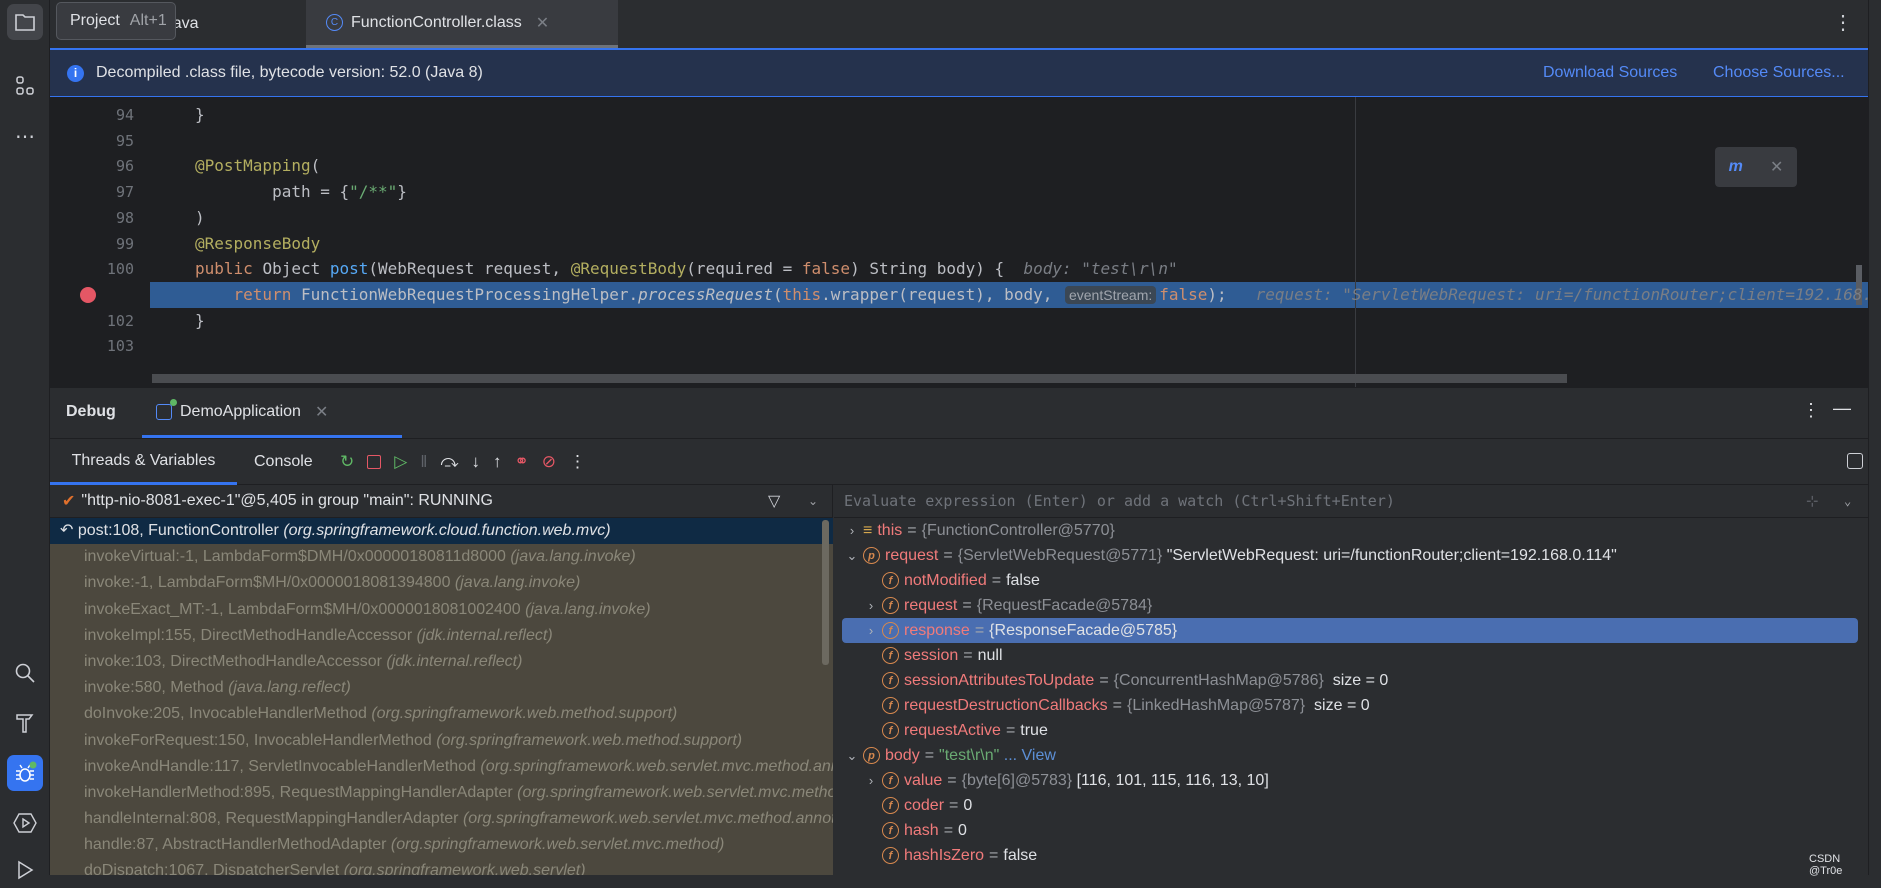 The height and width of the screenshot is (888, 1881). Describe the element at coordinates (321, 412) in the screenshot. I see `close-session-icon: ✕` at that location.